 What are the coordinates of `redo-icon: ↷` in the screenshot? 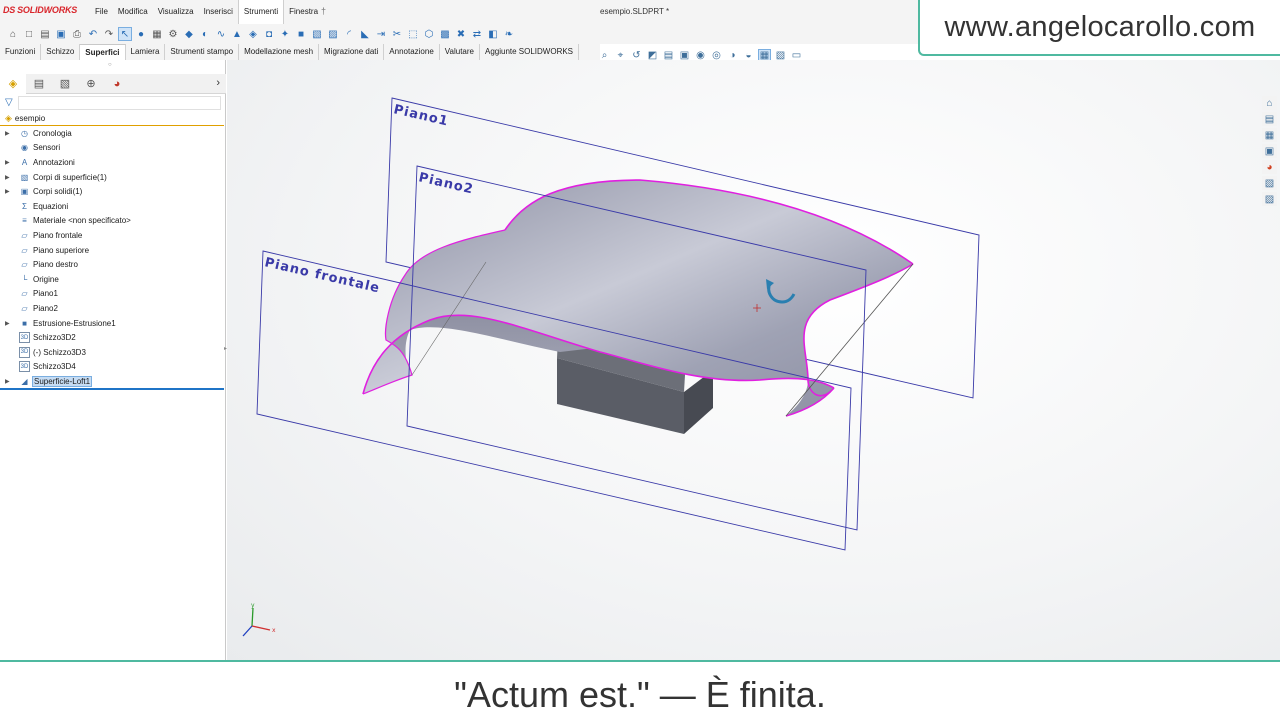 It's located at (109, 34).